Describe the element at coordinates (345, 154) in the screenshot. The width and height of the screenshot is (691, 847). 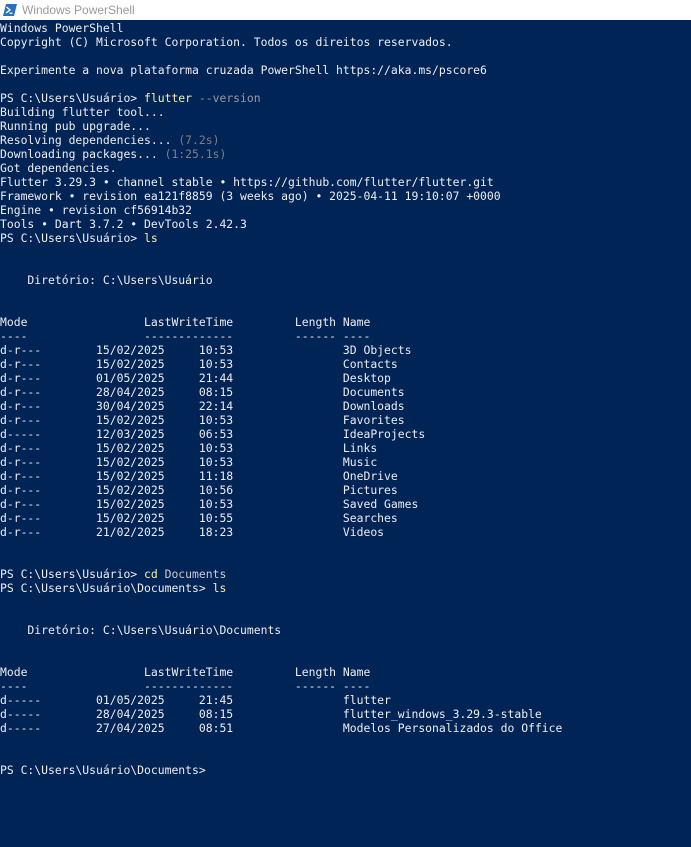
I see `console-line: Downloading packages... (1:25.1s)` at that location.